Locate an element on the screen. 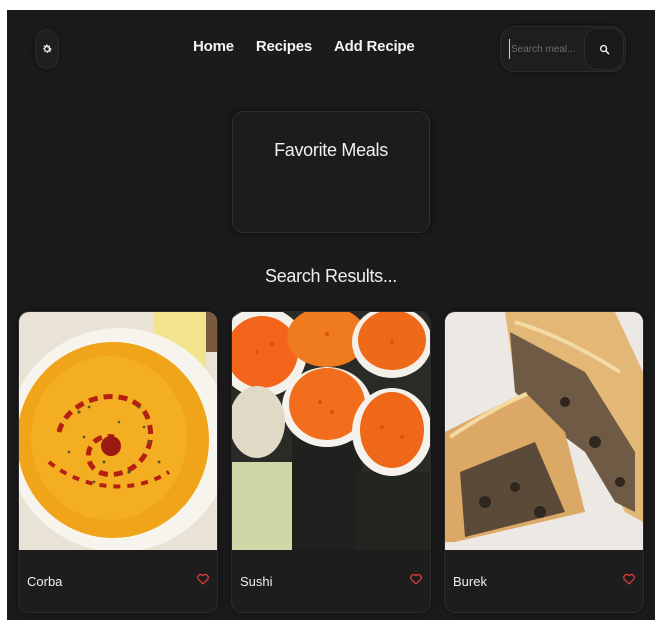 This screenshot has width=662, height=627. search-bar is located at coordinates (563, 49).